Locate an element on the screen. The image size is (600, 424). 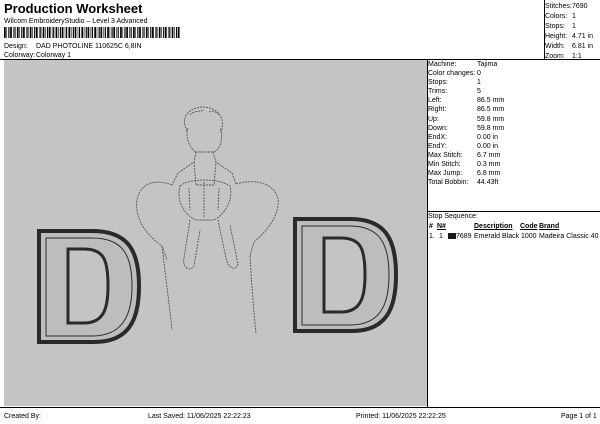
row-number: 1. is located at coordinates (432, 236).